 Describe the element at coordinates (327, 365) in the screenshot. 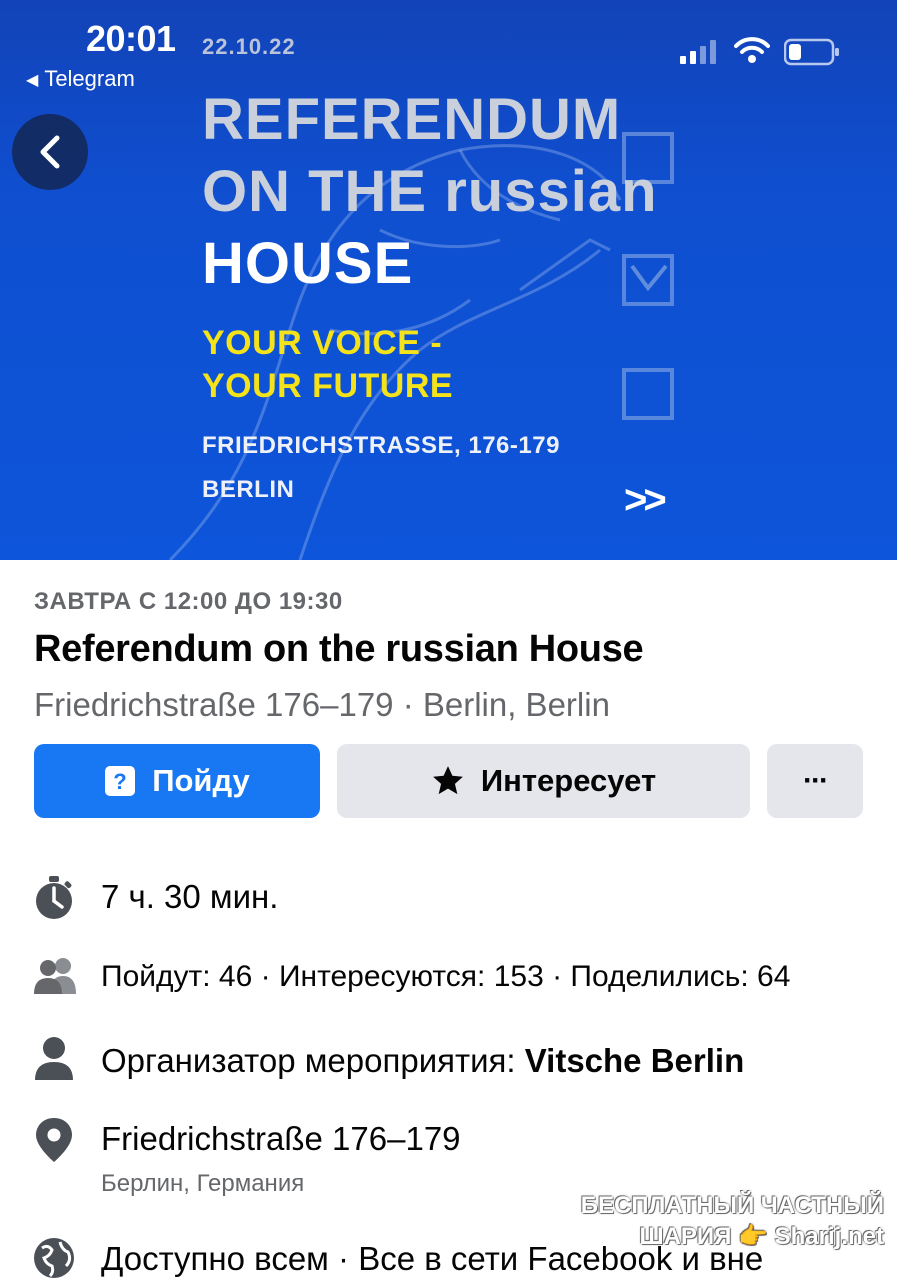

I see `poster-slogan: YOUR VOICE - YOUR FUTURE` at that location.